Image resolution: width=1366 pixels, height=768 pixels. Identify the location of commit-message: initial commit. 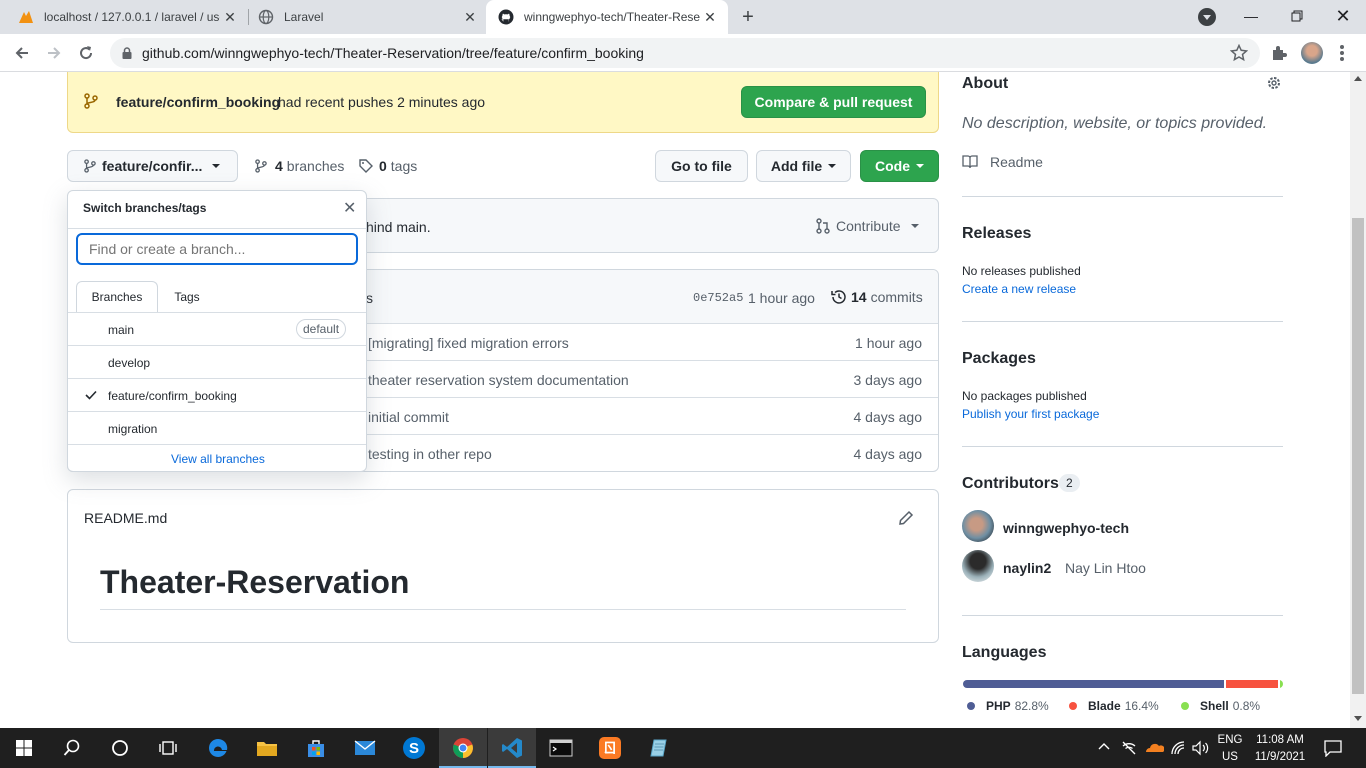
(408, 417).